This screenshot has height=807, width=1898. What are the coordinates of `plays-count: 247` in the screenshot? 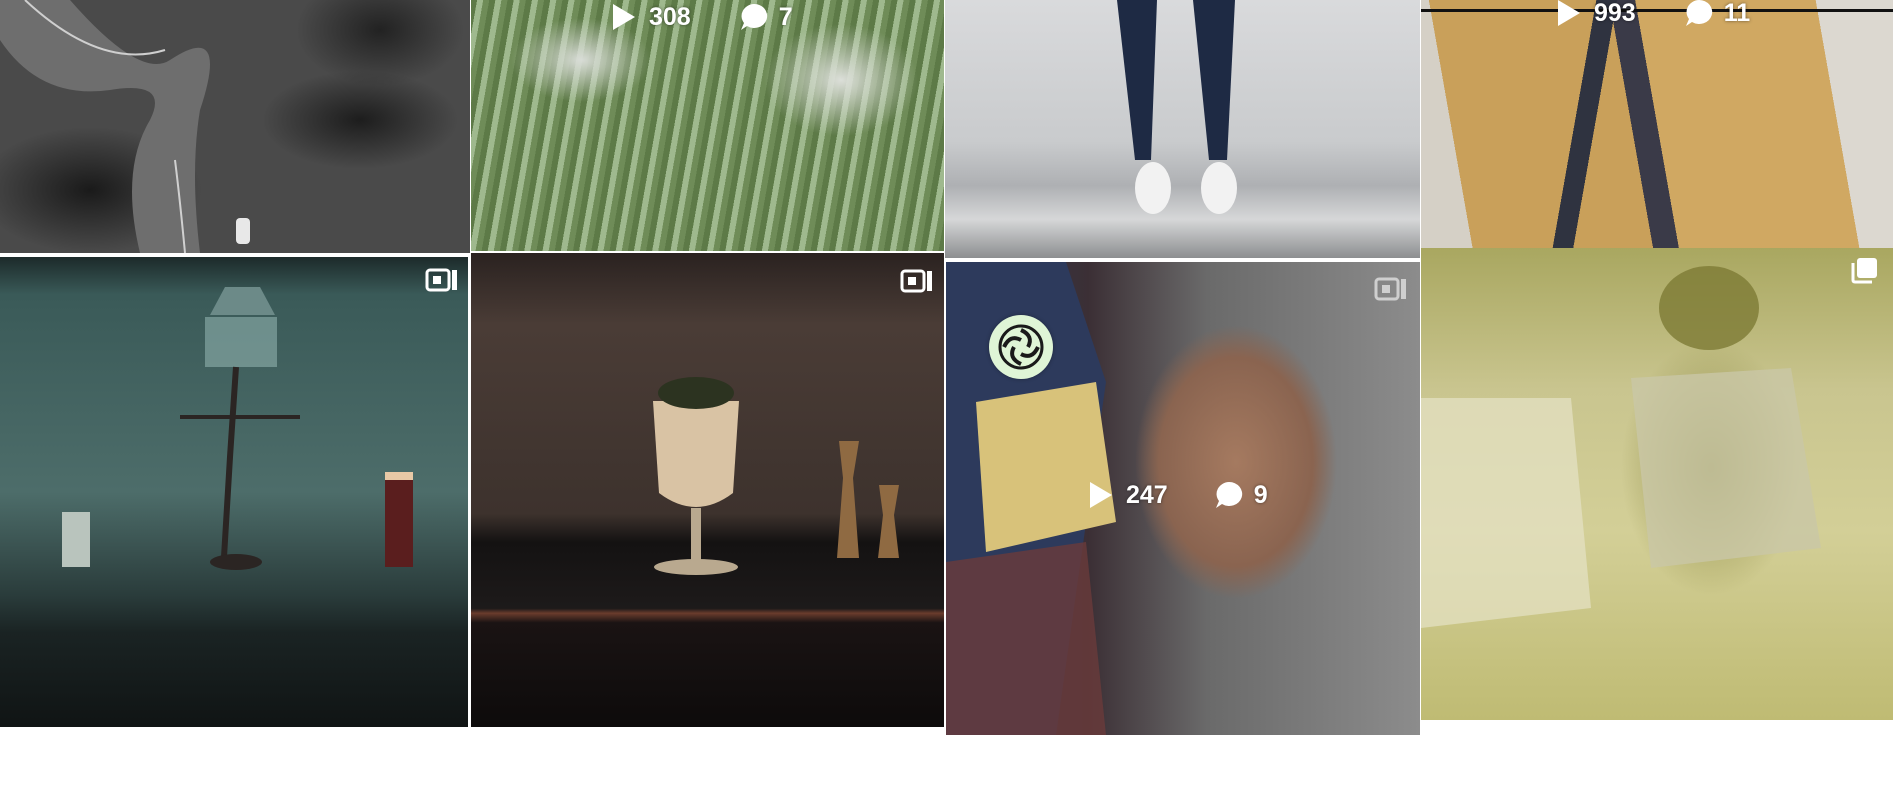 It's located at (1147, 494).